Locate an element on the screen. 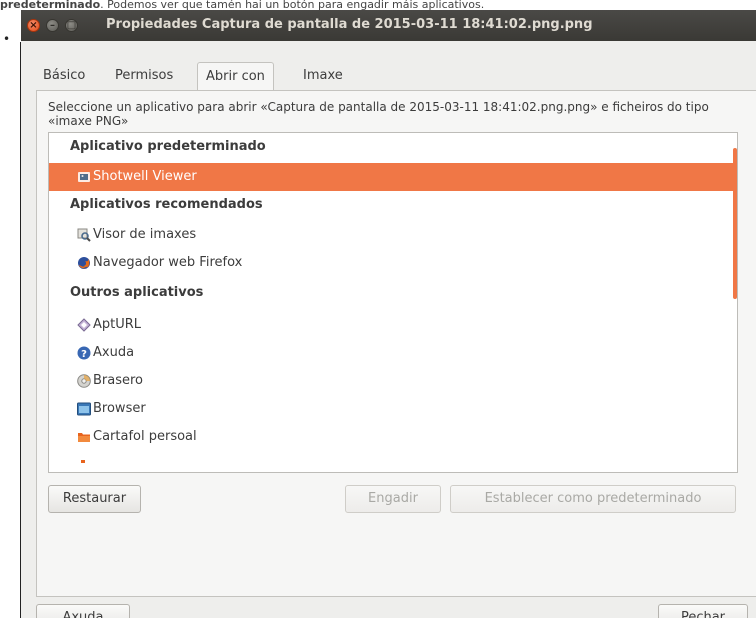 Image resolution: width=756 pixels, height=618 pixels. shotwell-icon is located at coordinates (84, 177).